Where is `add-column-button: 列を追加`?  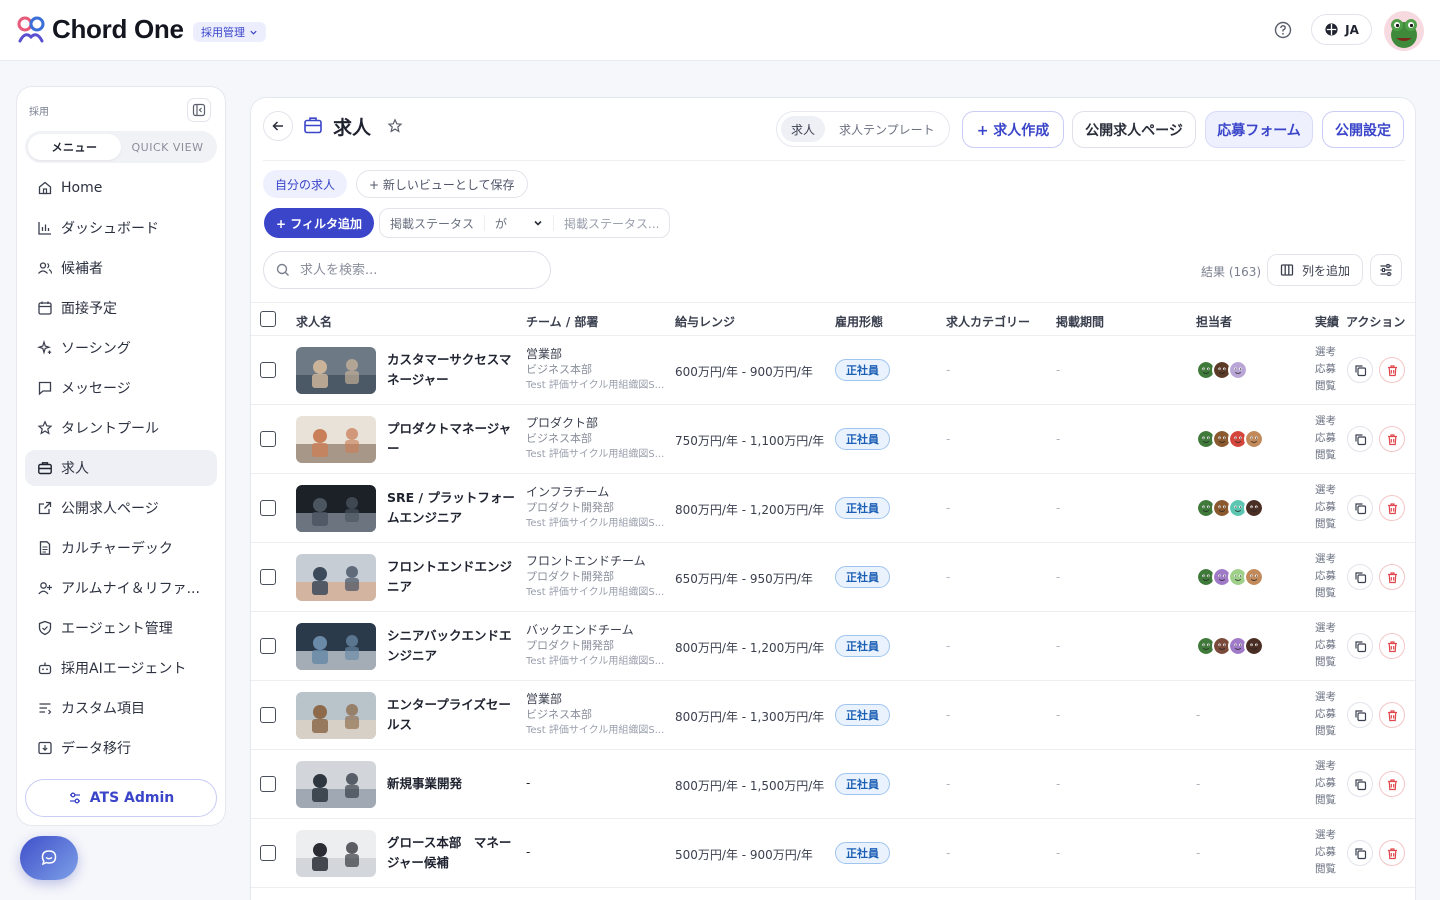
add-column-button: 列を追加 is located at coordinates (1315, 270).